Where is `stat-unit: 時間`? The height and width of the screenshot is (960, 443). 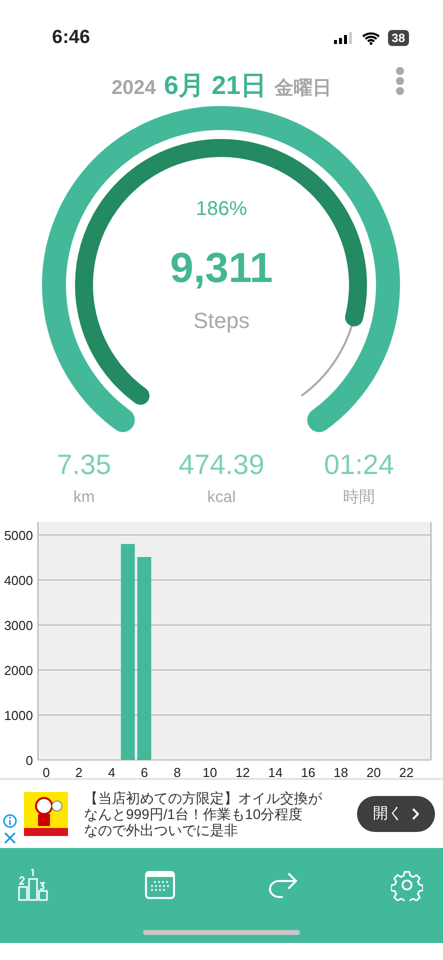 stat-unit: 時間 is located at coordinates (359, 498).